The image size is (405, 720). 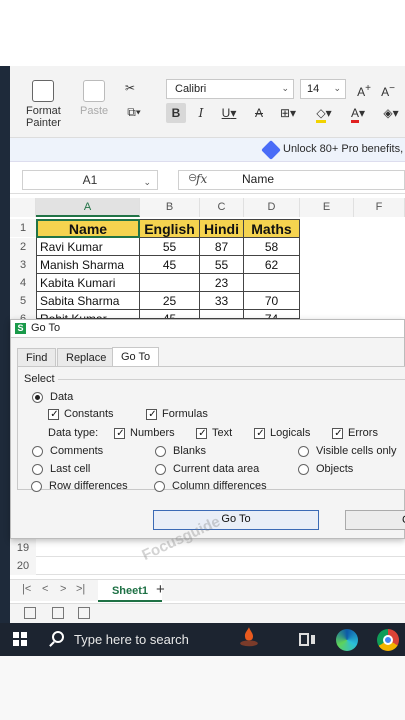 What do you see at coordinates (88, 207) in the screenshot?
I see `column-header-a: A` at bounding box center [88, 207].